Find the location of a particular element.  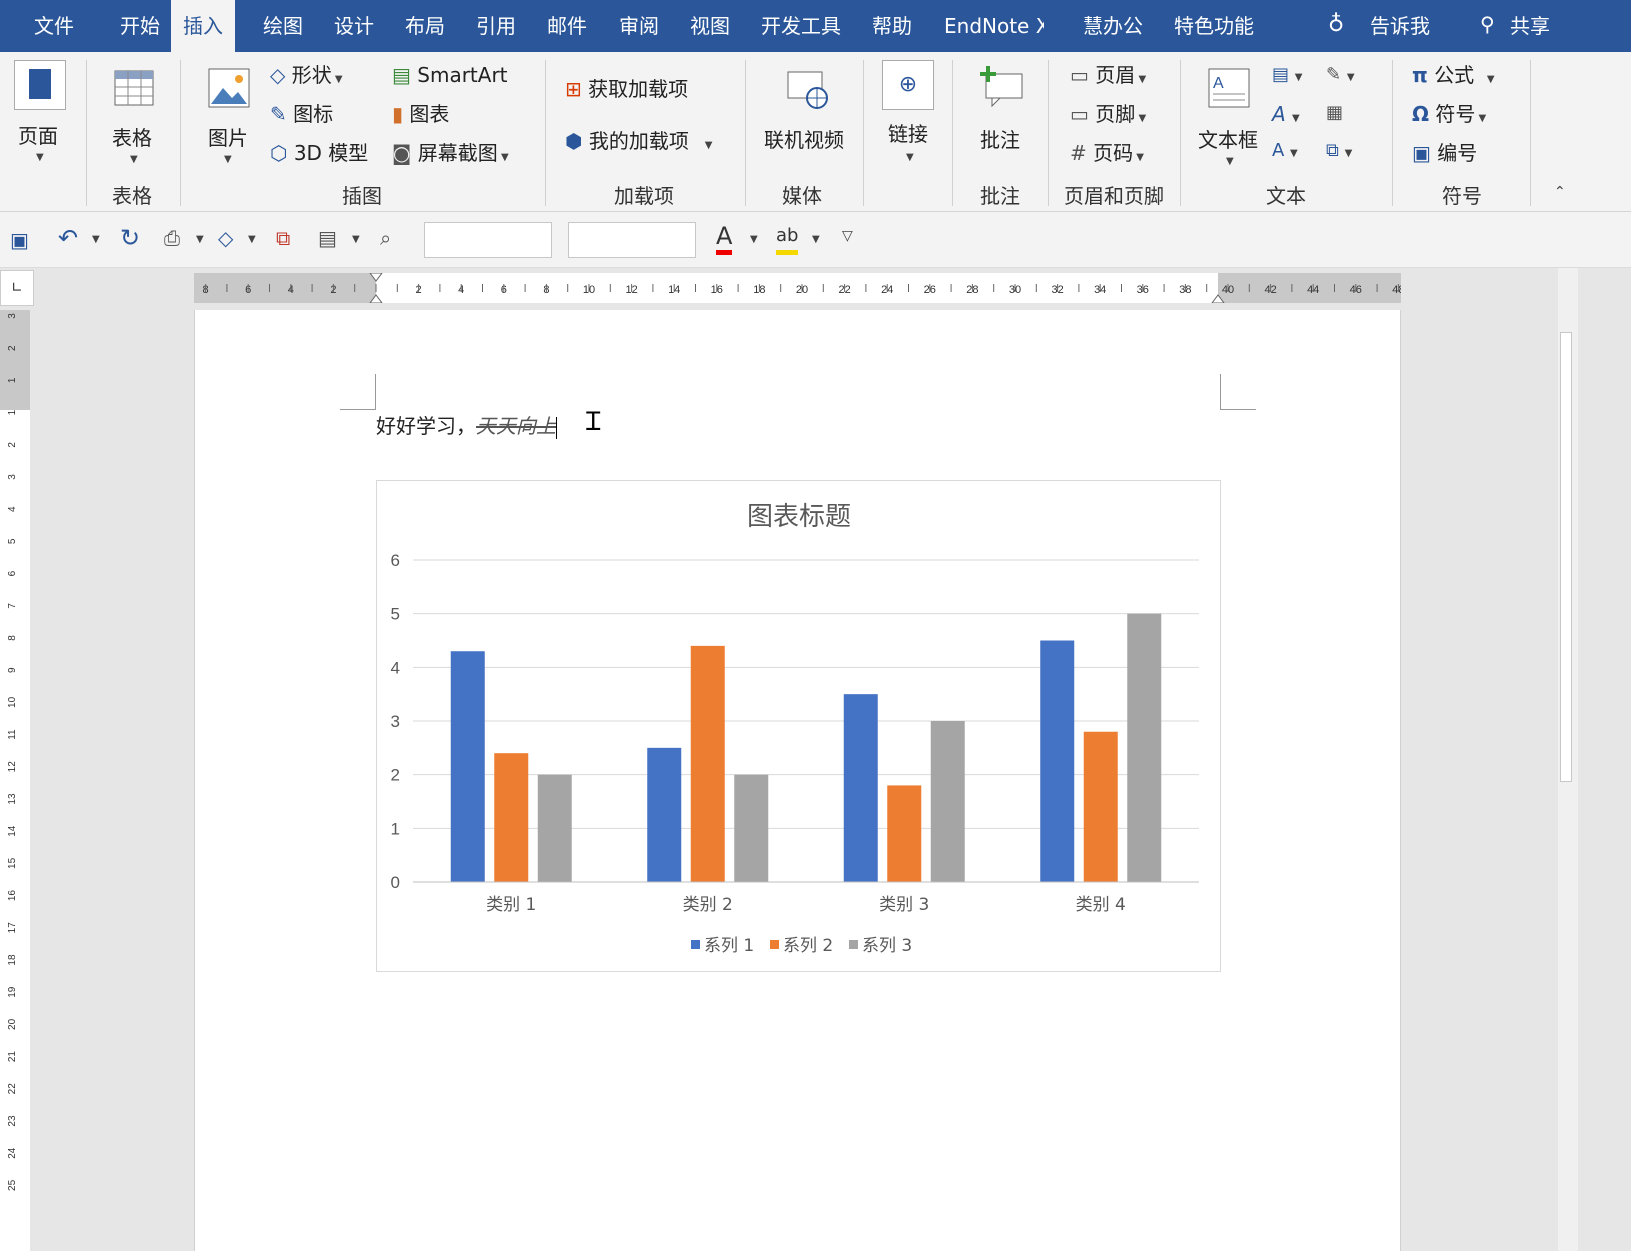

line-spacing-spinner is located at coordinates (632, 240).